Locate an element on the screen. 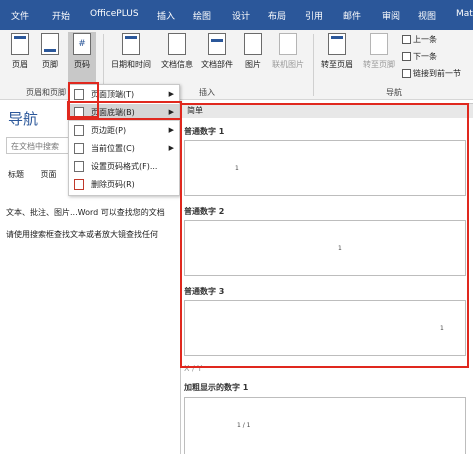 This screenshot has width=473, height=454. format-page-numbers-icon is located at coordinates (79, 166).